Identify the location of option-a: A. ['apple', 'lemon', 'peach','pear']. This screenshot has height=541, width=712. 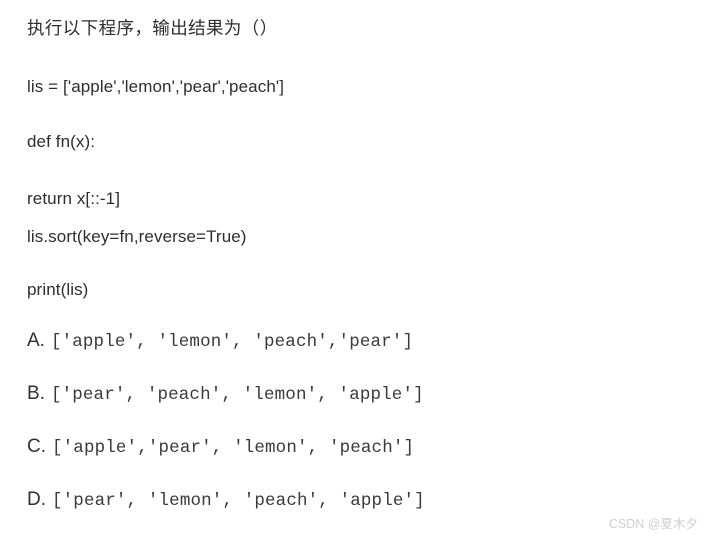
(220, 341).